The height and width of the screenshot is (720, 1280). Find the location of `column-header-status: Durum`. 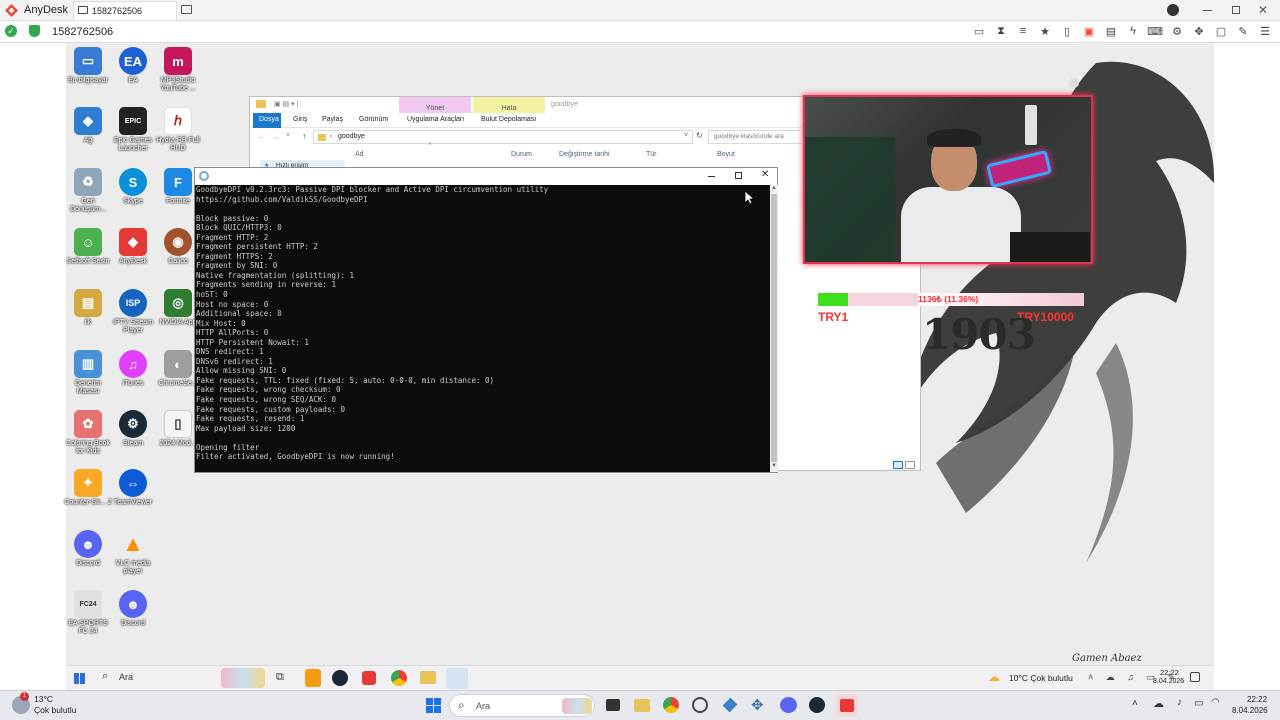

column-header-status: Durum is located at coordinates (521, 154).